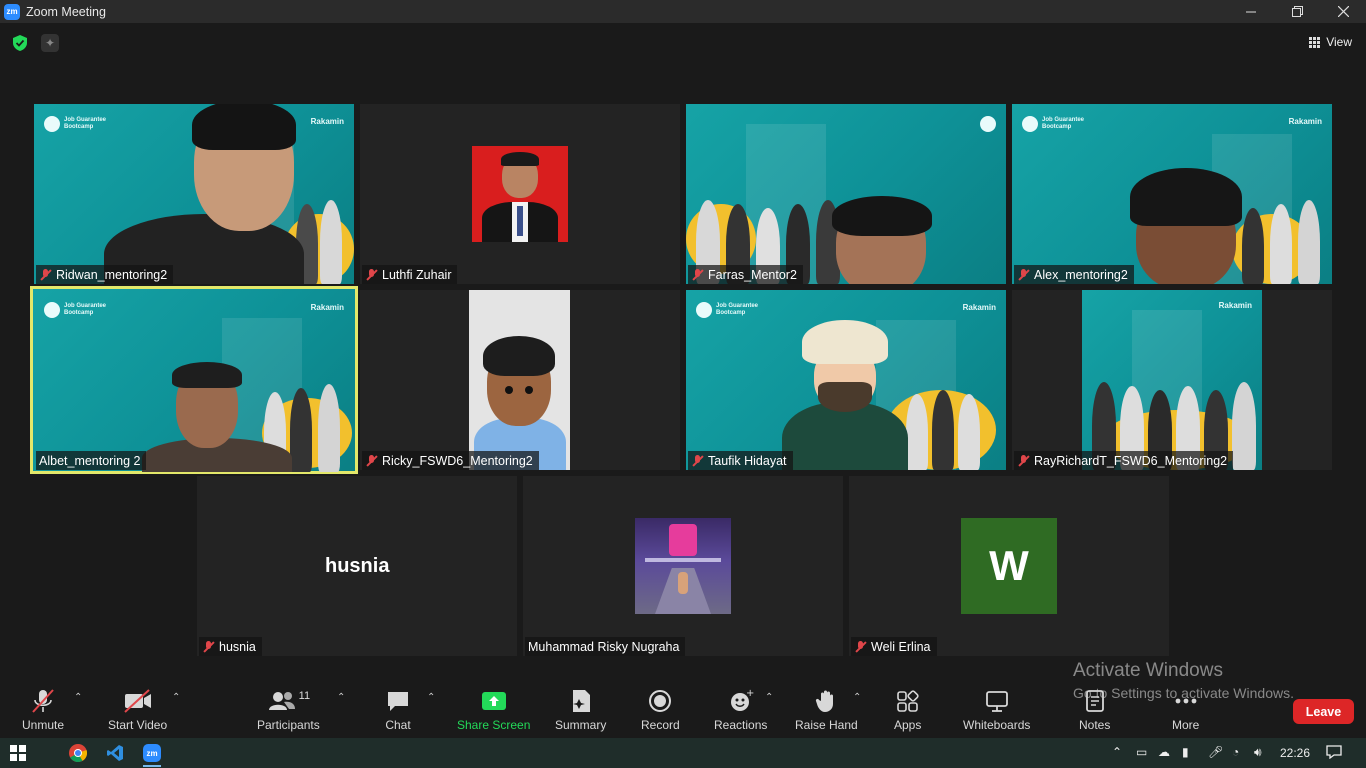 This screenshot has height=768, width=1366. Describe the element at coordinates (50, 43) in the screenshot. I see `ai-companion-icon: ✦` at that location.